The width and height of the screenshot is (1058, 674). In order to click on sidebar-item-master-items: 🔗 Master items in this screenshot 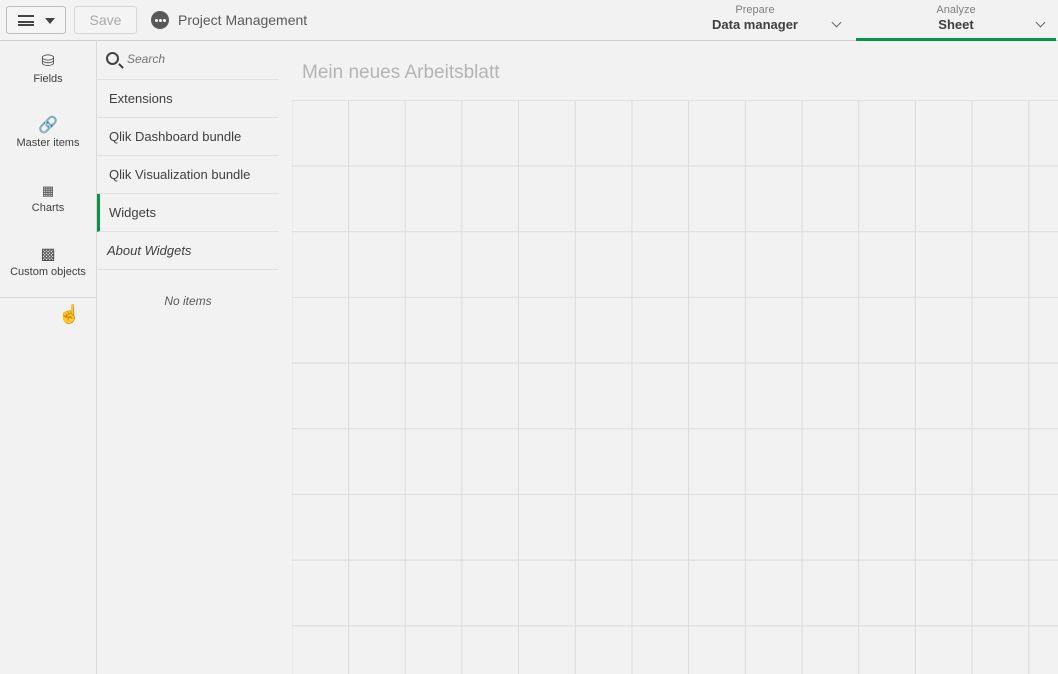, I will do `click(48, 137)`.